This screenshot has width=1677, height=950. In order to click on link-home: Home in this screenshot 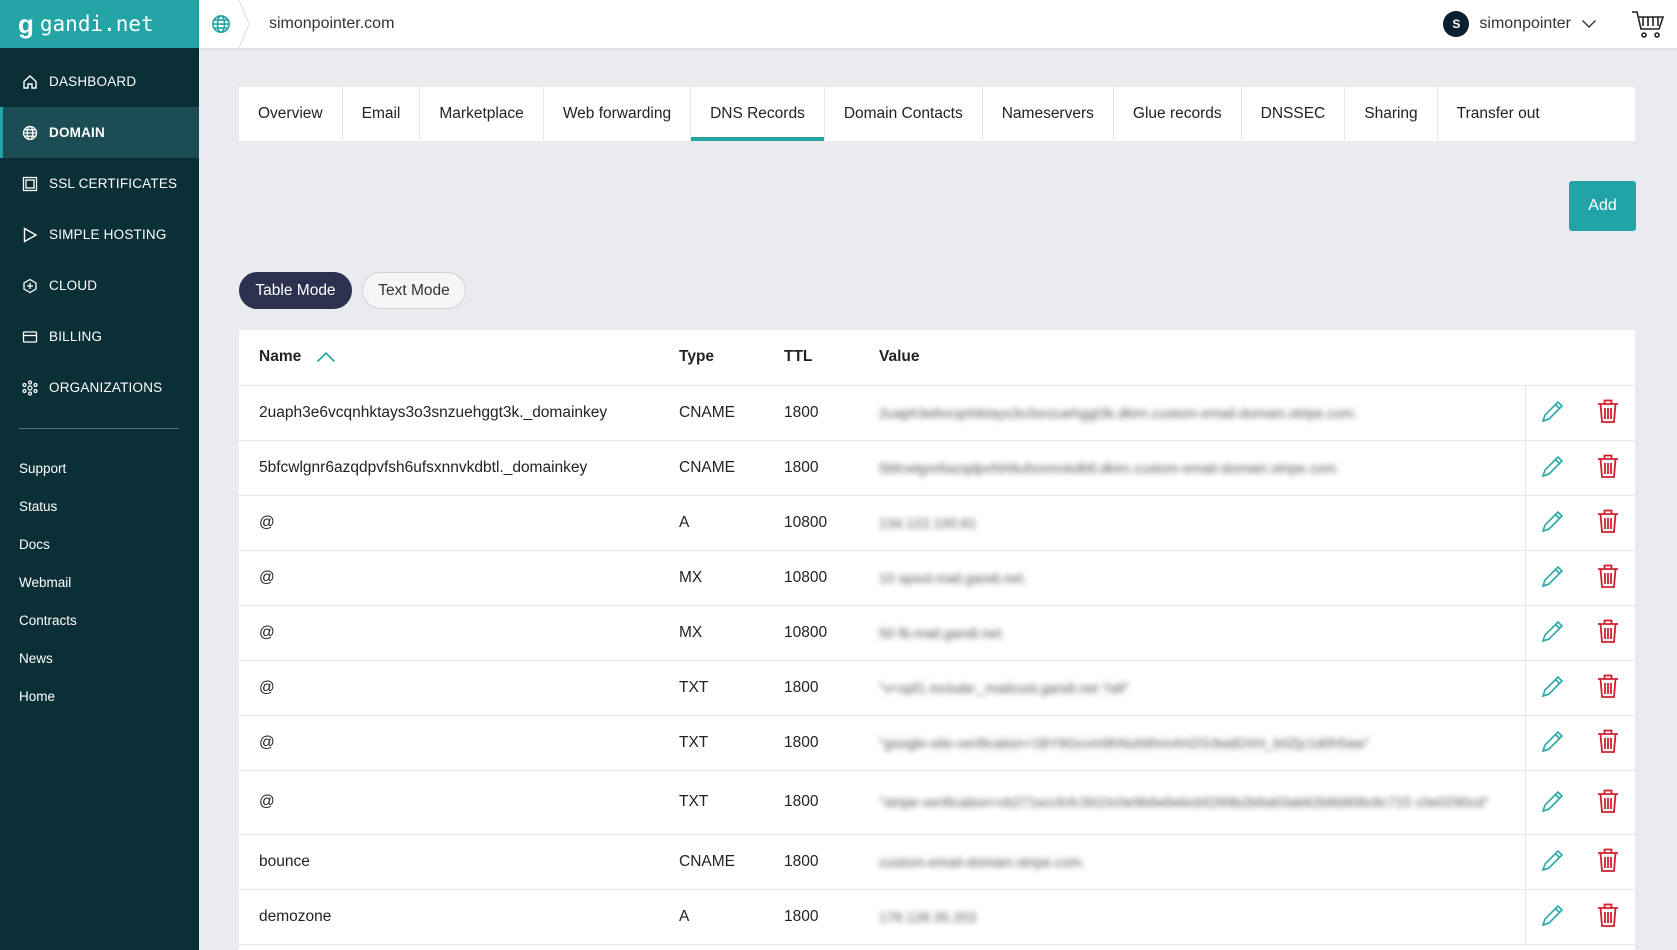, I will do `click(99, 696)`.